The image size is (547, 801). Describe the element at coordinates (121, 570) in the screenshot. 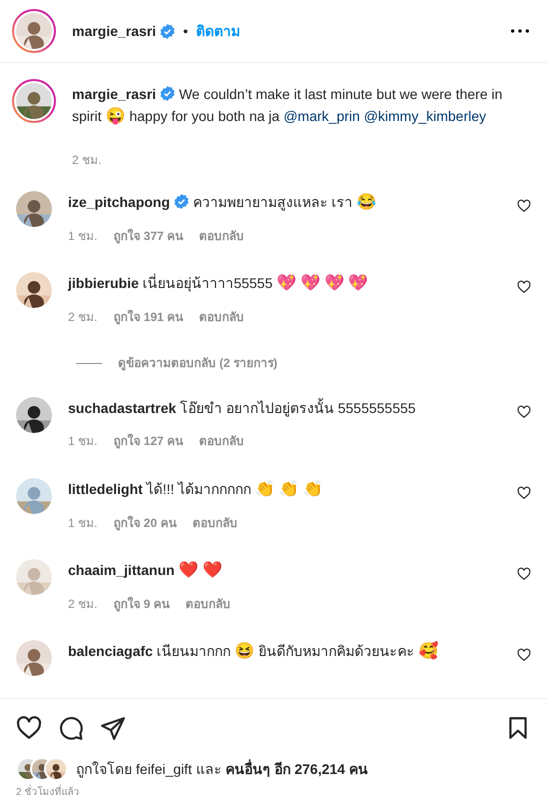

I see `username-link: chaaim_jittanun` at that location.